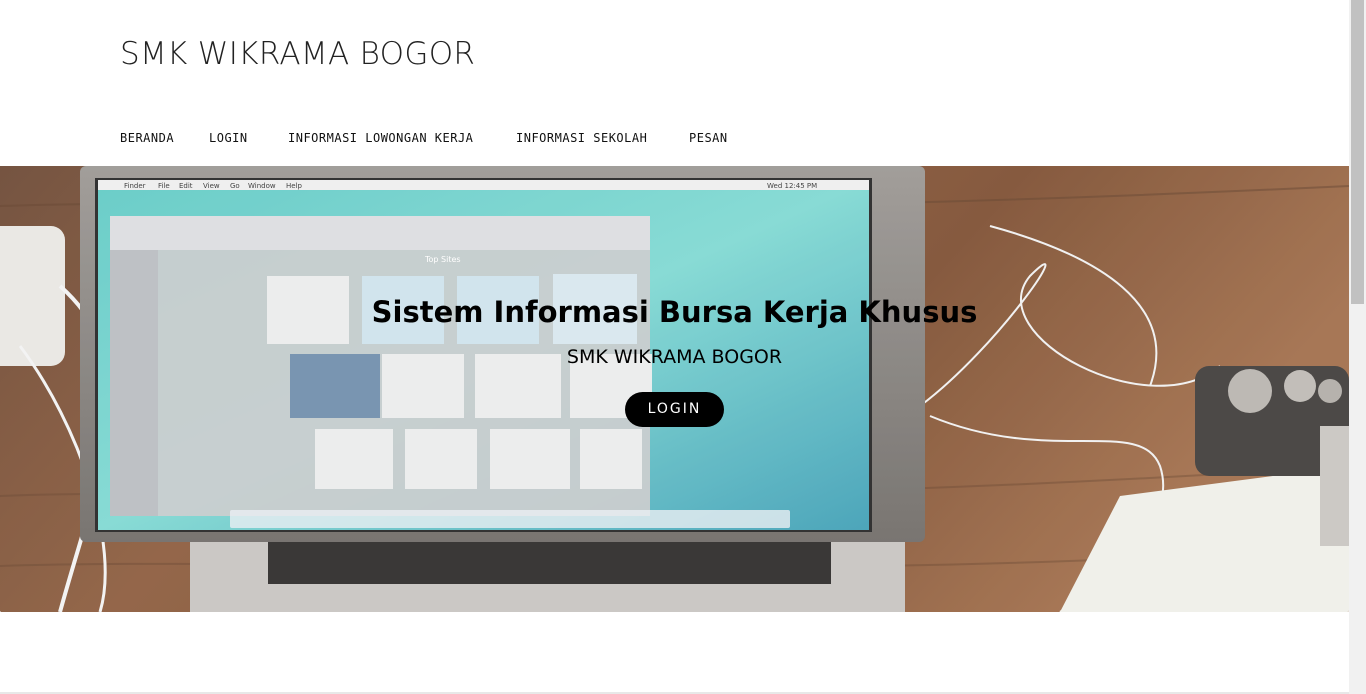 The height and width of the screenshot is (694, 1366). Describe the element at coordinates (674, 312) in the screenshot. I see `hero-title: Sistem Informasi Bursa Kerja Khusus` at that location.